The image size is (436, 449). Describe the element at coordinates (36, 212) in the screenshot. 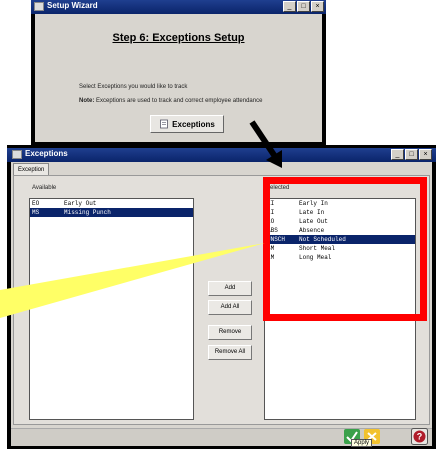

I see `exception-code: MS` at that location.